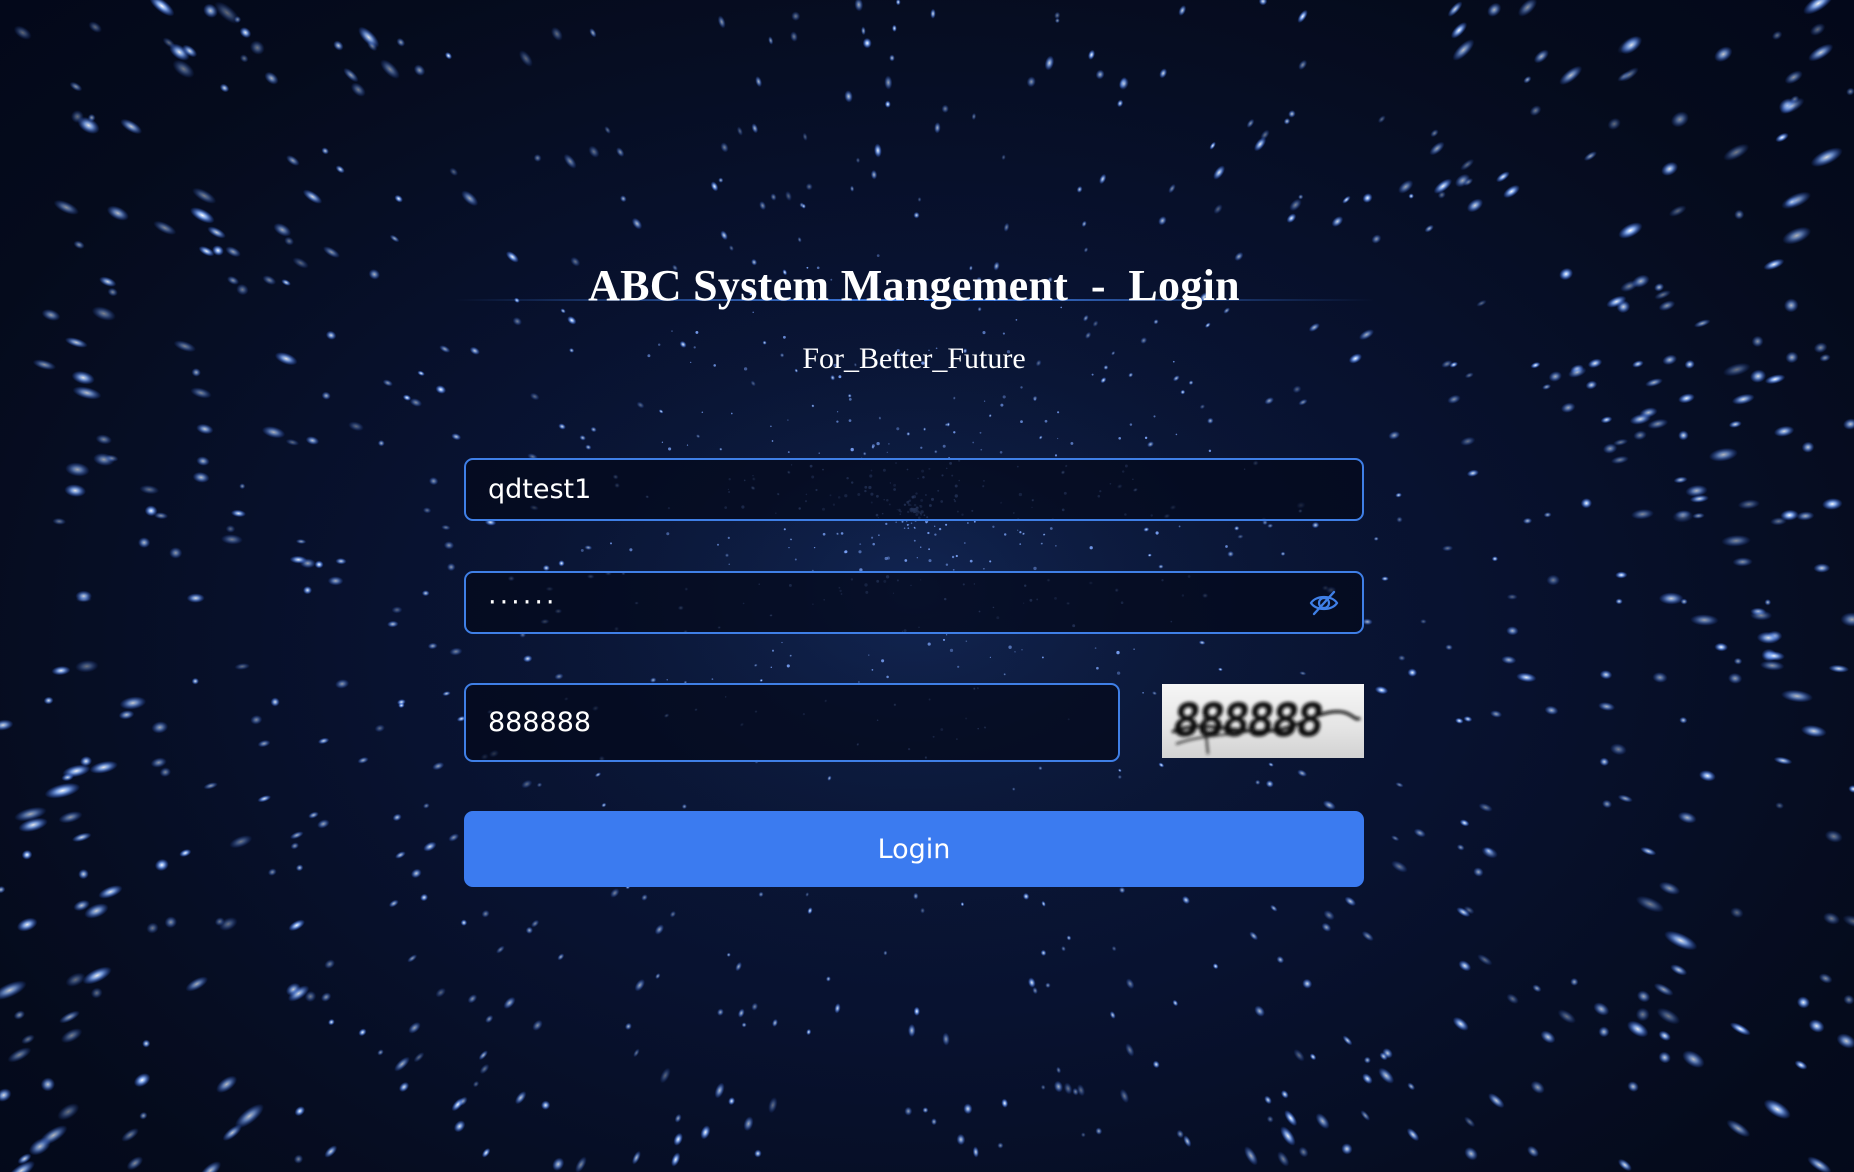  What do you see at coordinates (774, 722) in the screenshot?
I see `captcha-input` at bounding box center [774, 722].